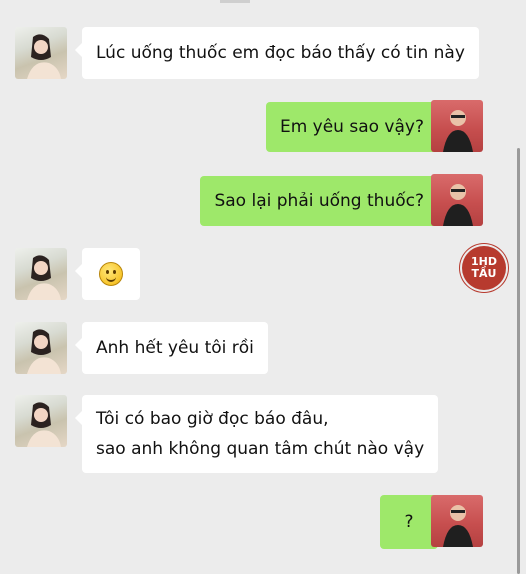 The height and width of the screenshot is (574, 526). Describe the element at coordinates (484, 273) in the screenshot. I see `watermark-text: TẦU` at that location.